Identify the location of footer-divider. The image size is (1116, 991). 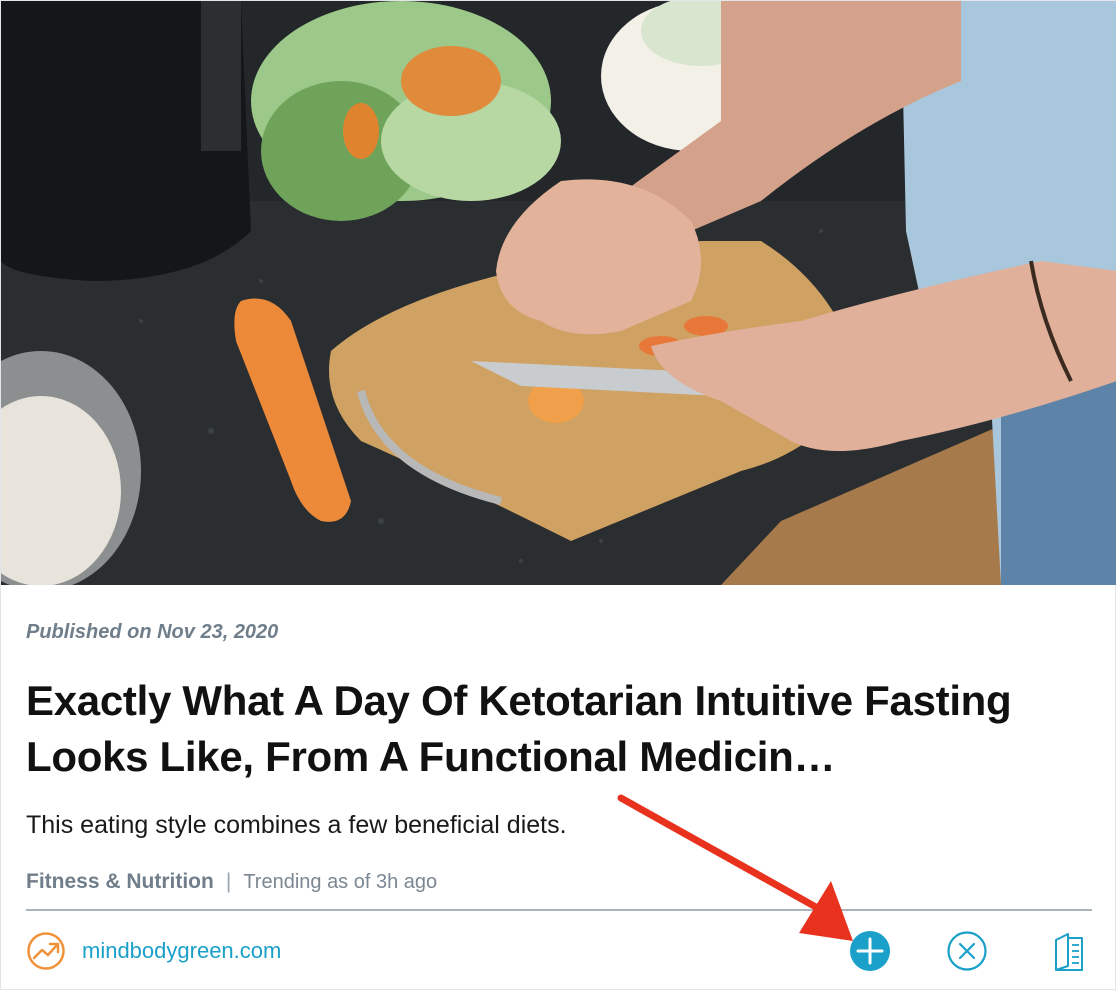
(559, 910).